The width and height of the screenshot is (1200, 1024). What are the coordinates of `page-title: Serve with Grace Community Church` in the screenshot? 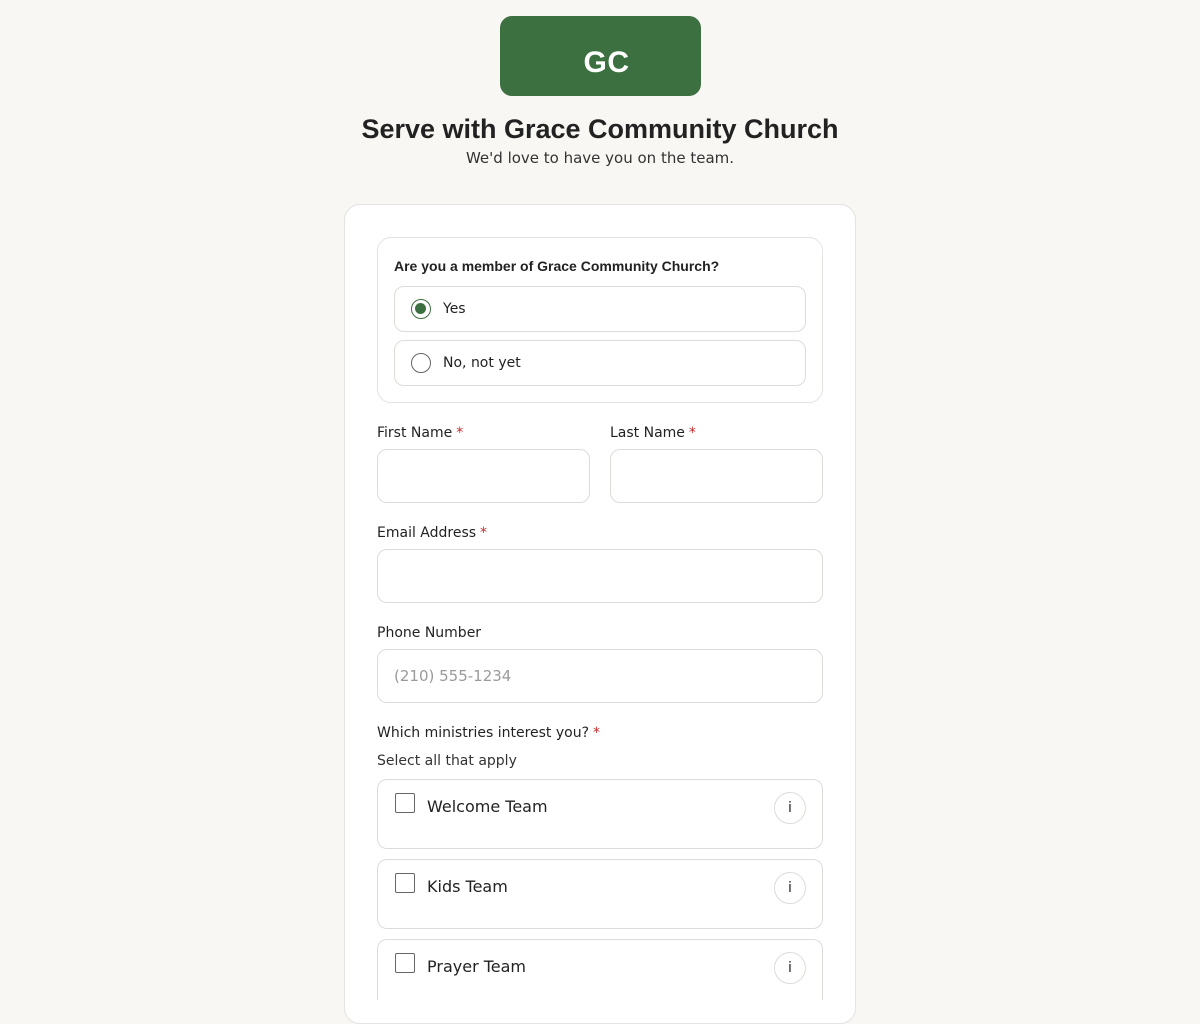 It's located at (600, 129).